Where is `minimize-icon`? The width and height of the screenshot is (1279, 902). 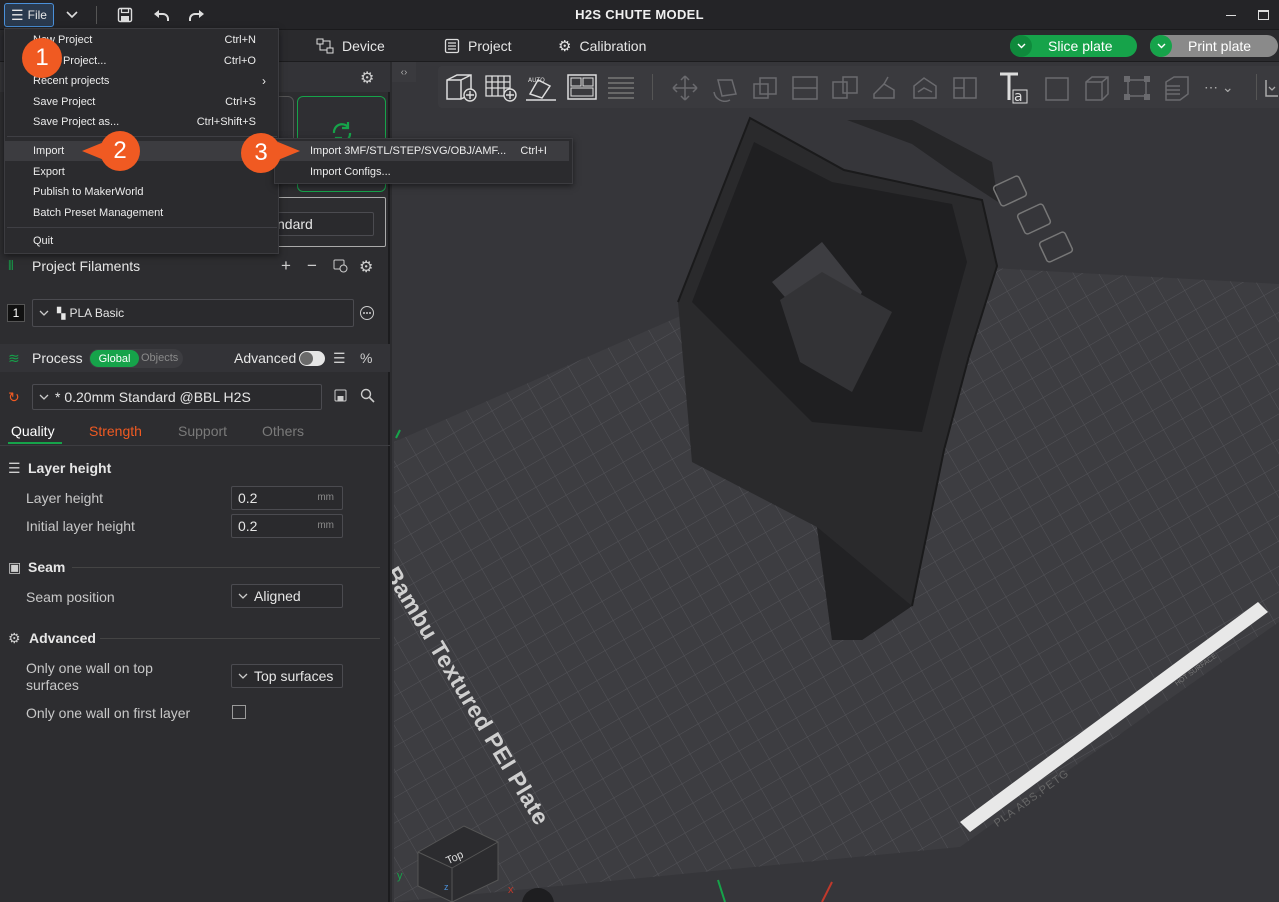 minimize-icon is located at coordinates (1231, 15).